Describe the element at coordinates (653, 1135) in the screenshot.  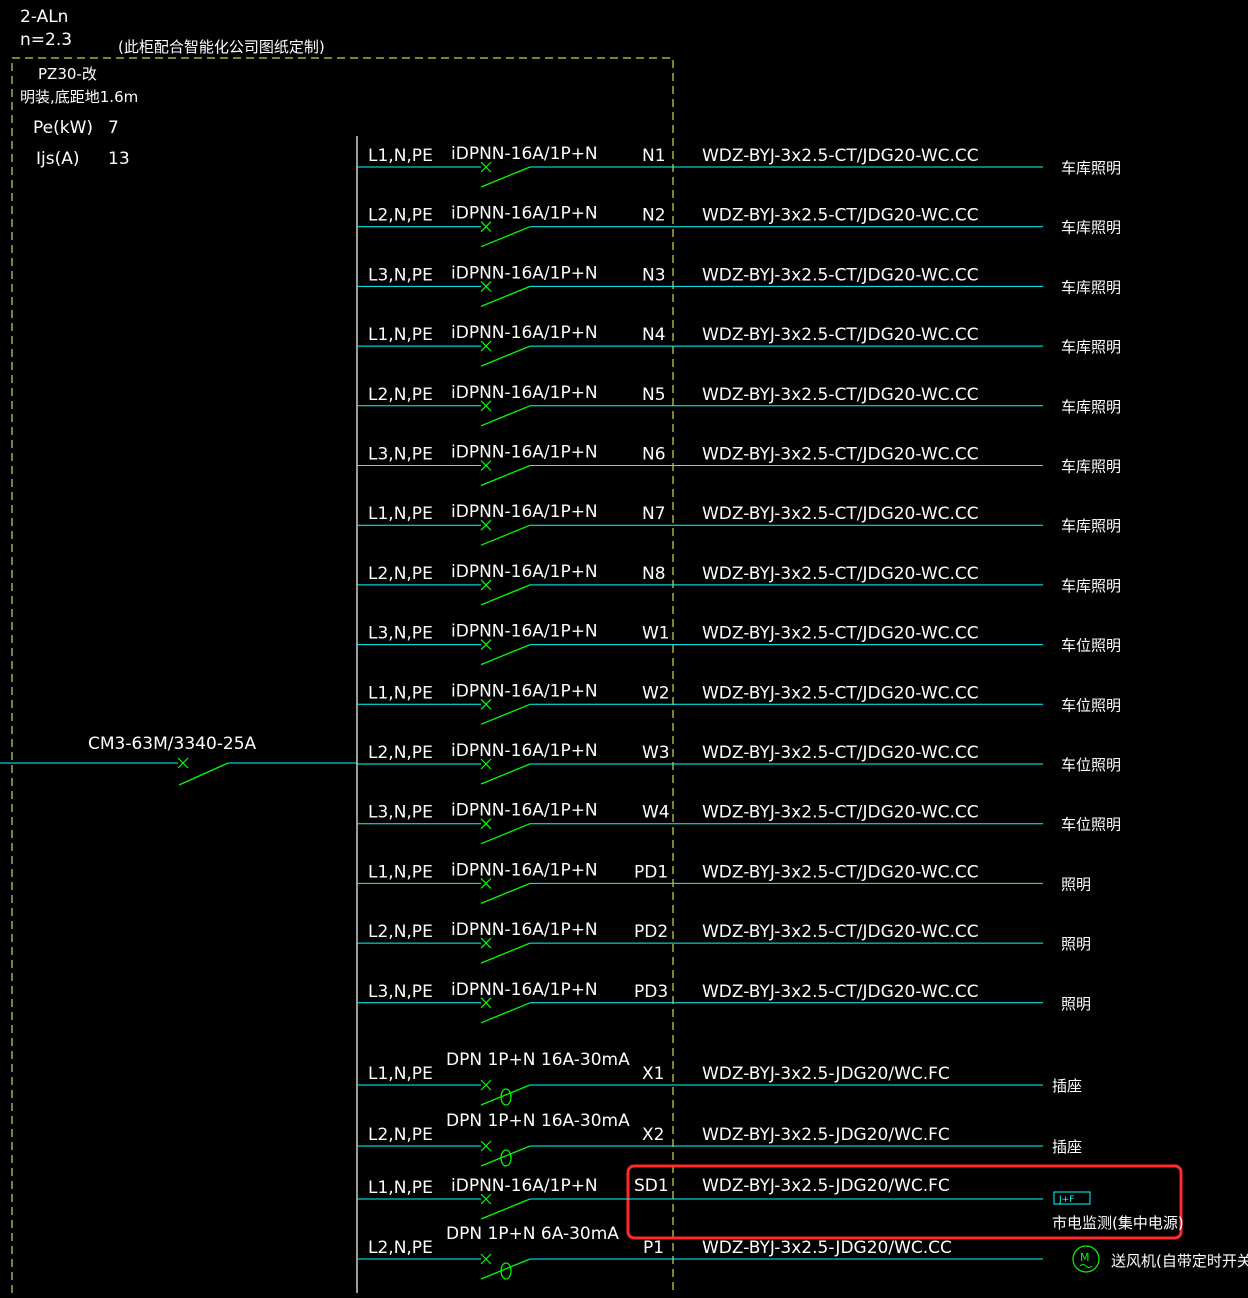
I see `circuit-id: X2` at that location.